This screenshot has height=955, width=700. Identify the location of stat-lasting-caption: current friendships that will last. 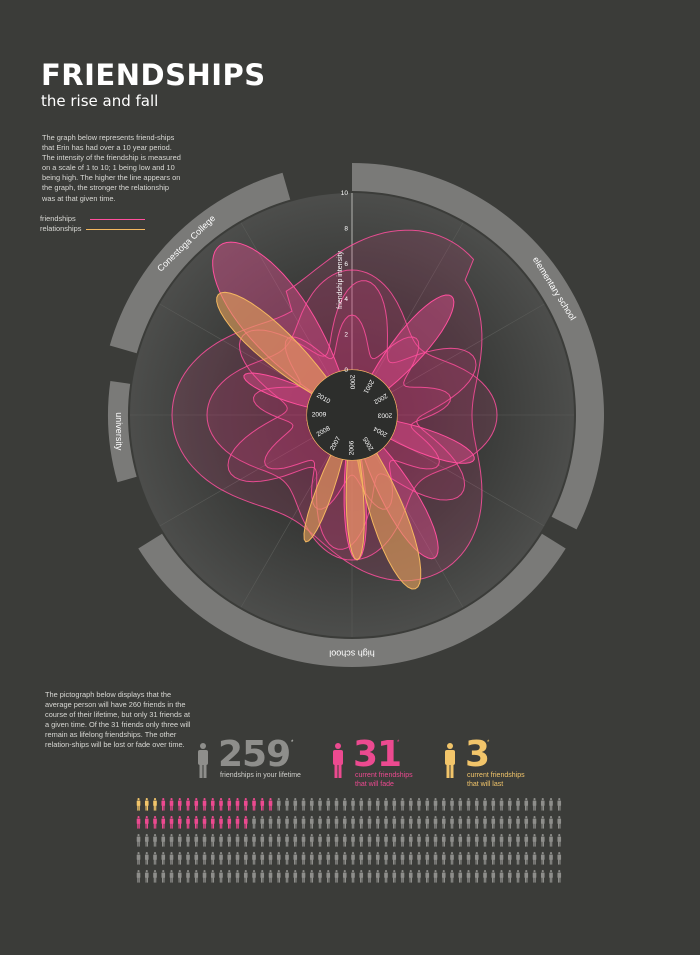
(496, 780).